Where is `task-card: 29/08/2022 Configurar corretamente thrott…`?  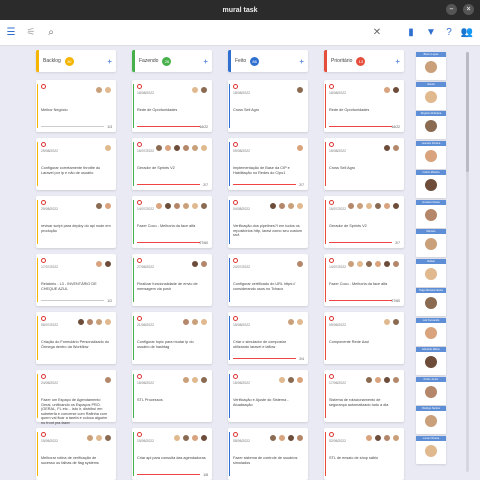 task-card: 29/08/2022 Configurar corretamente thrott… is located at coordinates (76, 164).